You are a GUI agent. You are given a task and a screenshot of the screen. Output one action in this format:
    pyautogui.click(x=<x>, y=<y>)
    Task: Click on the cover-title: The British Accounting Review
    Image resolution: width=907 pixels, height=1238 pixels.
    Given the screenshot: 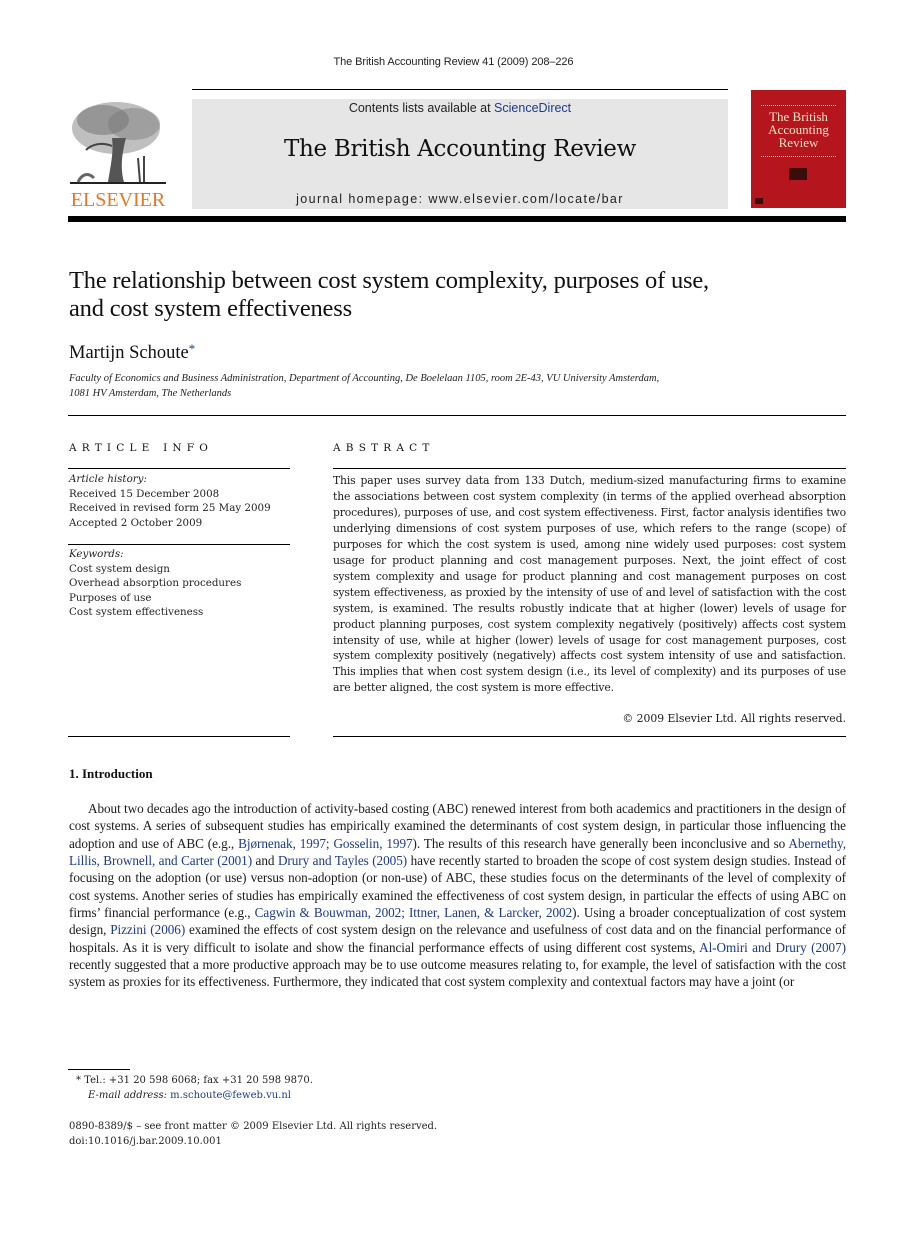 What is the action you would take?
    pyautogui.click(x=798, y=129)
    